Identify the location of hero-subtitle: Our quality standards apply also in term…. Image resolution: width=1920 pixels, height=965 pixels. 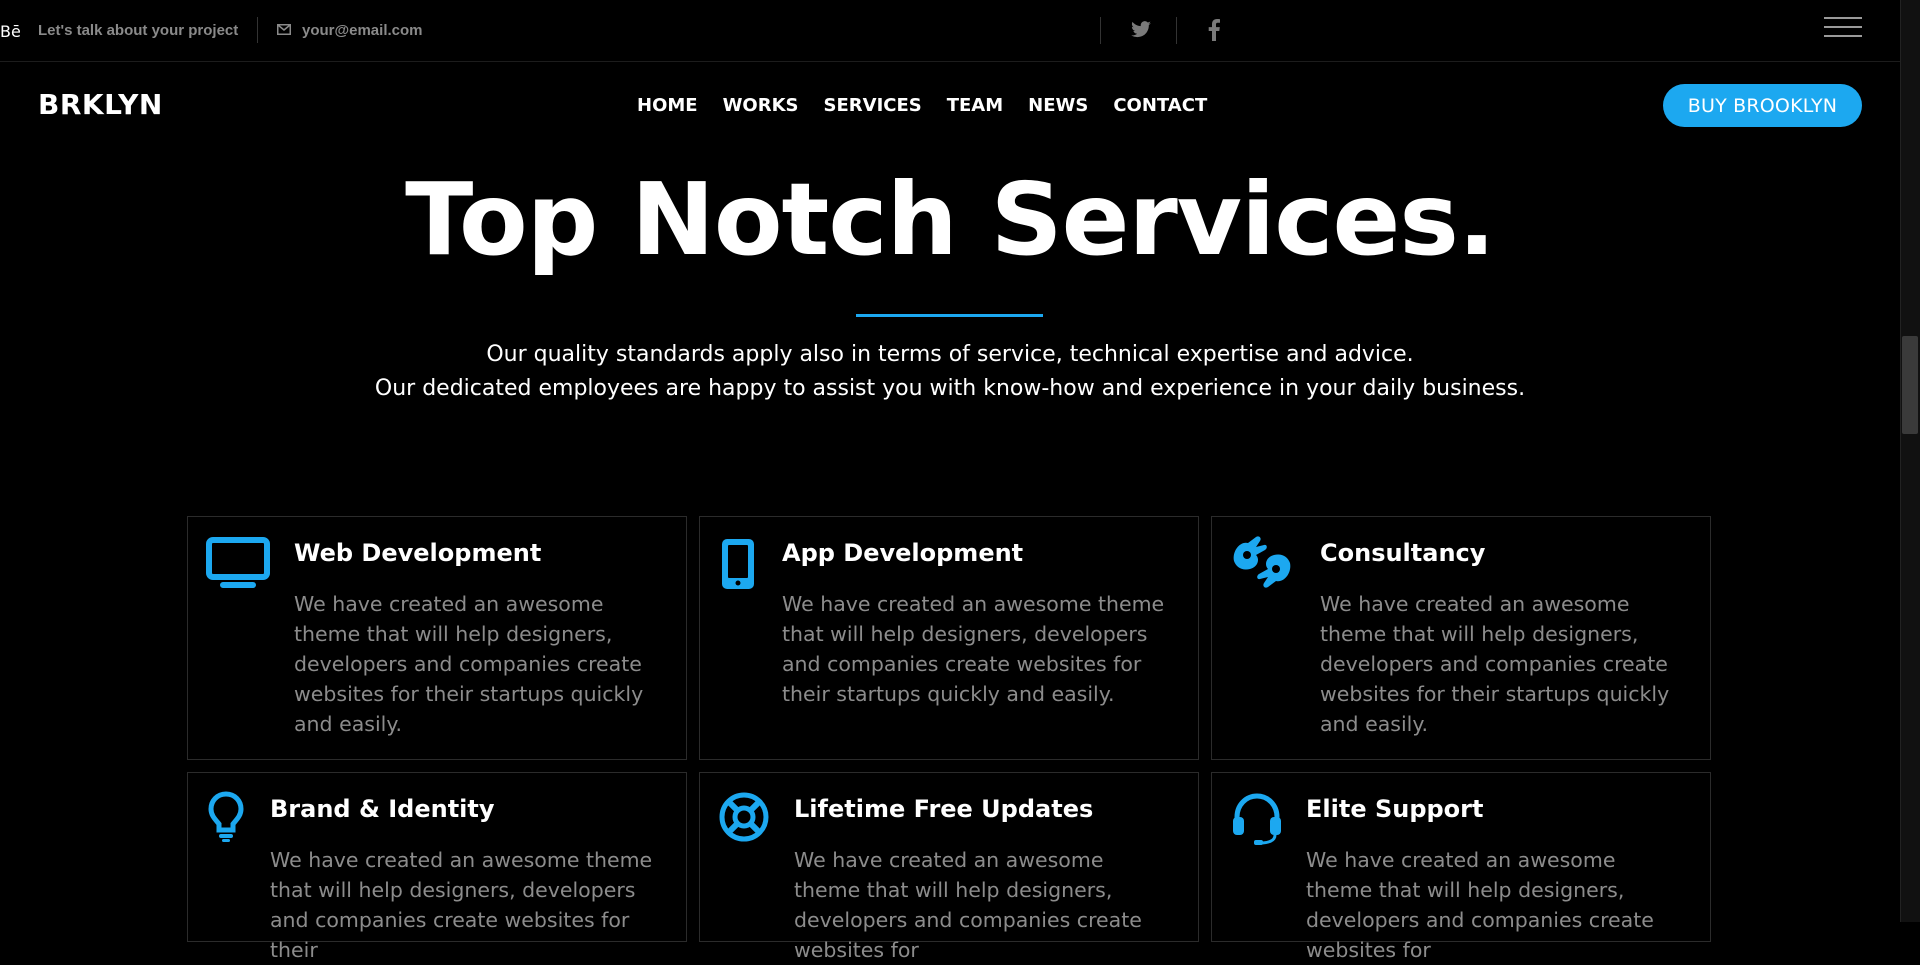
(950, 372).